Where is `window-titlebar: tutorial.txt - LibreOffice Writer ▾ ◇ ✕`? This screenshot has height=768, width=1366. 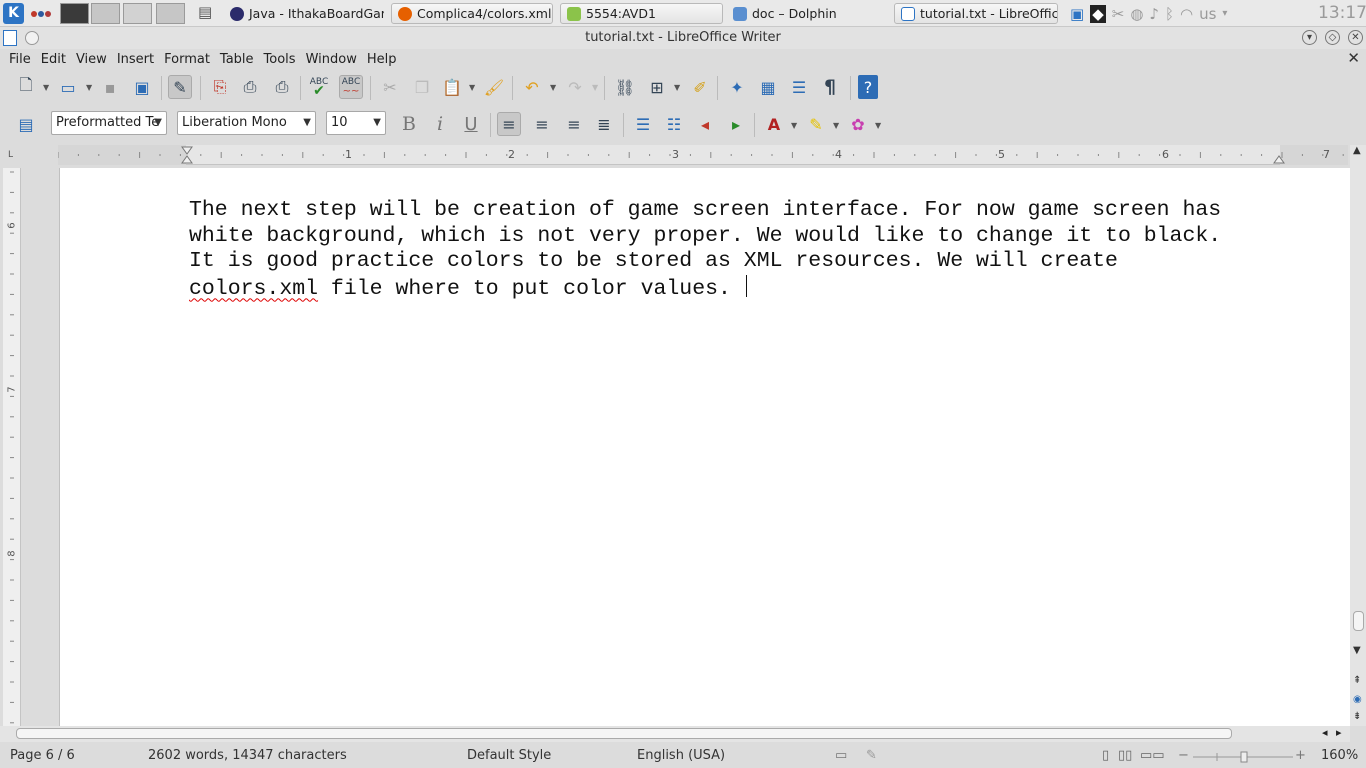
window-titlebar: tutorial.txt - LibreOffice Writer ▾ ◇ ✕ is located at coordinates (683, 38).